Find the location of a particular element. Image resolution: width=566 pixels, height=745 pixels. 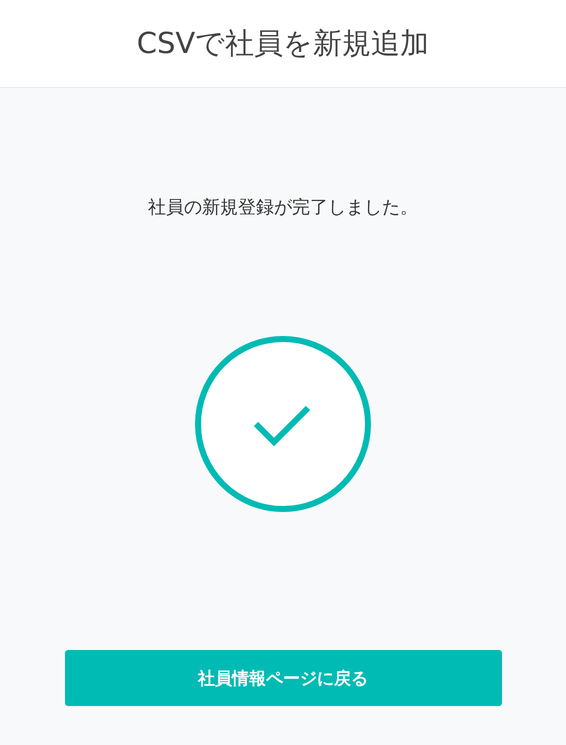

check-circle-icon is located at coordinates (283, 424).